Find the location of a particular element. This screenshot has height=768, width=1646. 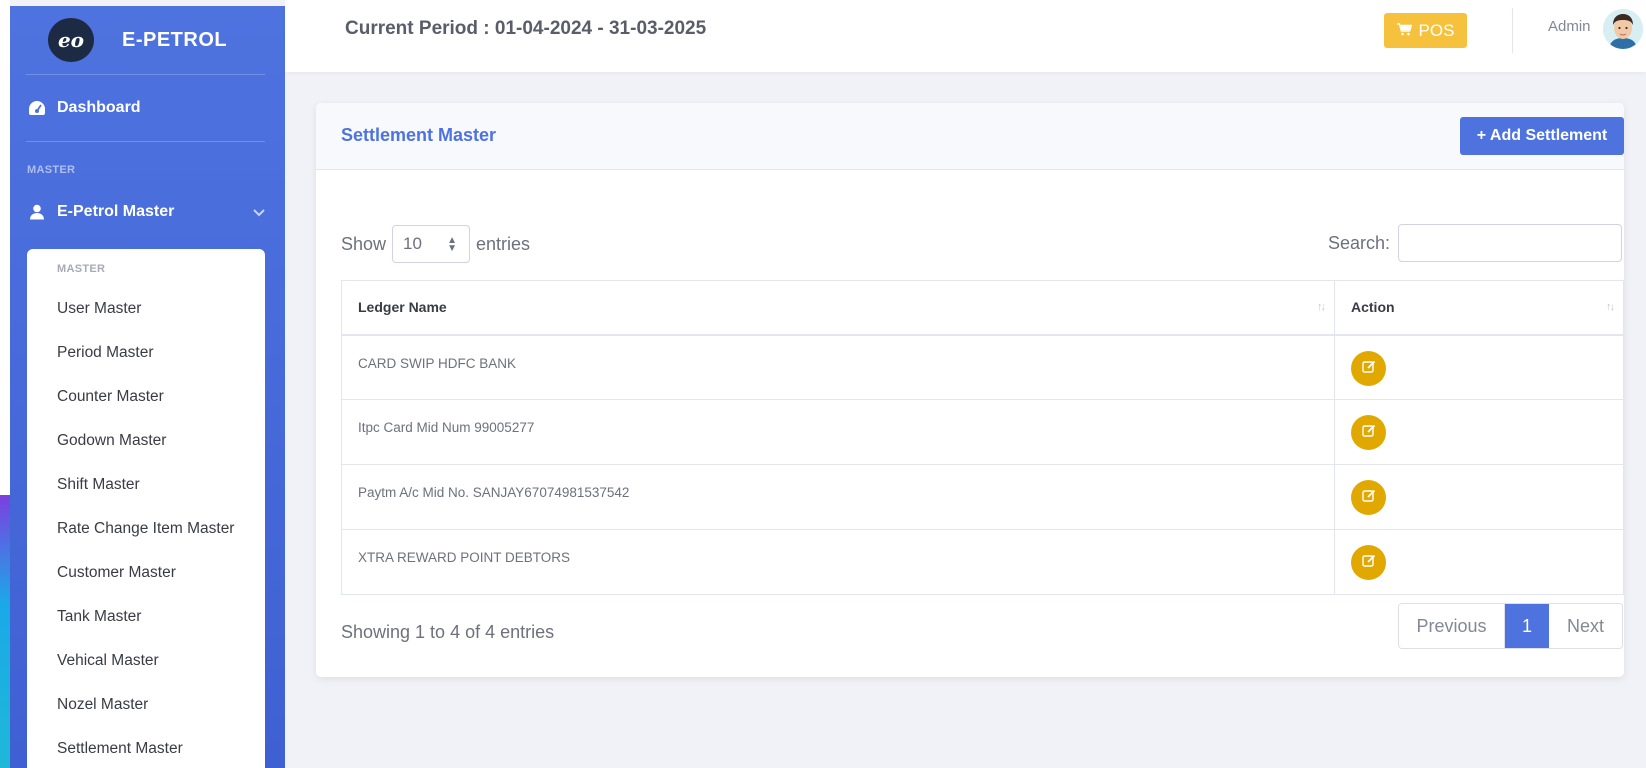

submenu-item-rate-change-item-master: Rate Change Item Master is located at coordinates (146, 529).